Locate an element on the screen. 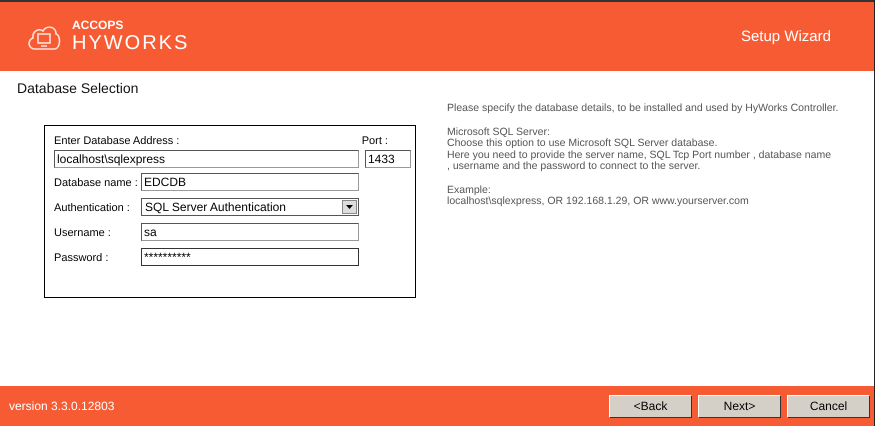 The image size is (875, 426). wizard-button: Cancel is located at coordinates (828, 406).